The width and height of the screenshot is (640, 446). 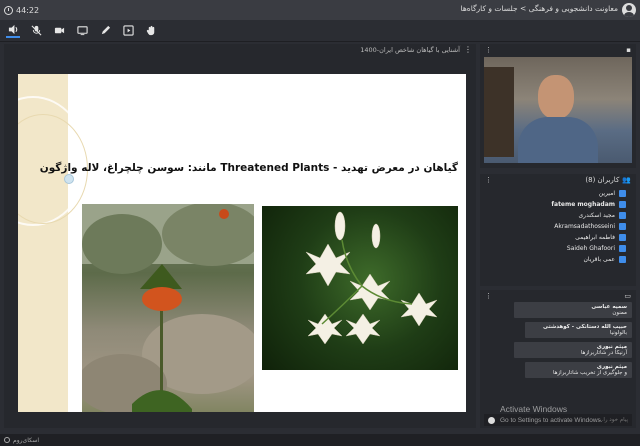 I want to click on user-name: مجید اسکندری, so click(x=596, y=215).